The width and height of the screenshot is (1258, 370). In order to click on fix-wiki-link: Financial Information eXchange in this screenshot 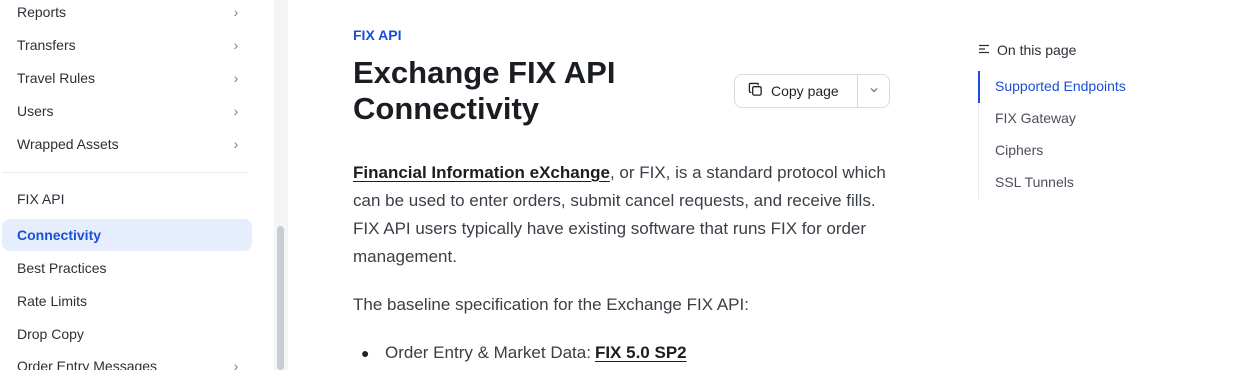, I will do `click(481, 172)`.